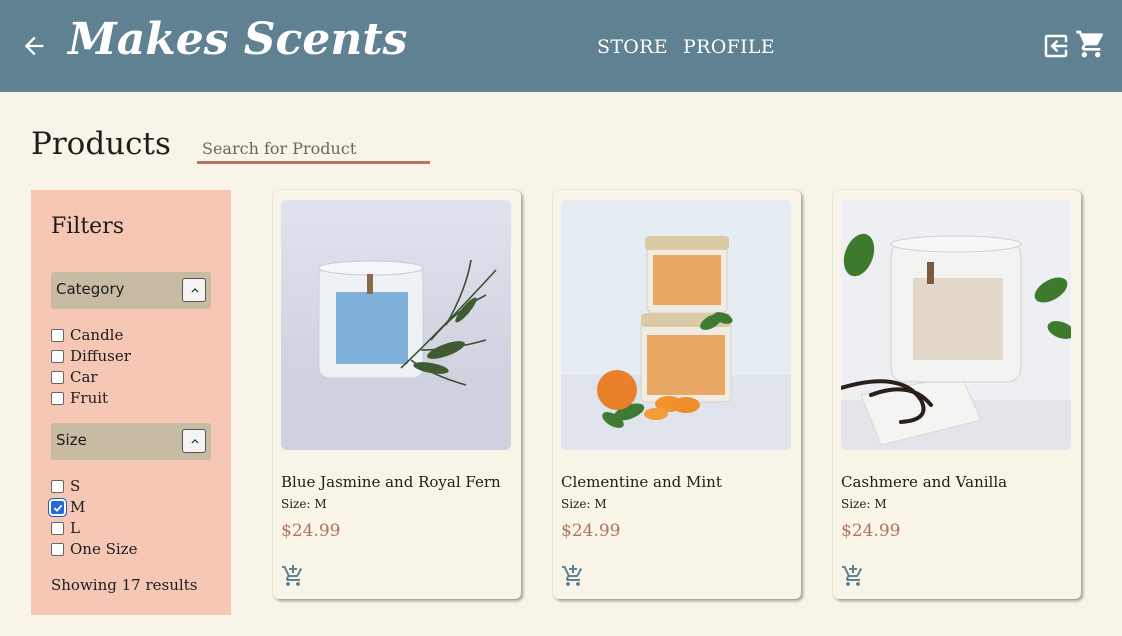 The width and height of the screenshot is (1122, 636). What do you see at coordinates (237, 39) in the screenshot?
I see `brand-logo: Makes Scents` at bounding box center [237, 39].